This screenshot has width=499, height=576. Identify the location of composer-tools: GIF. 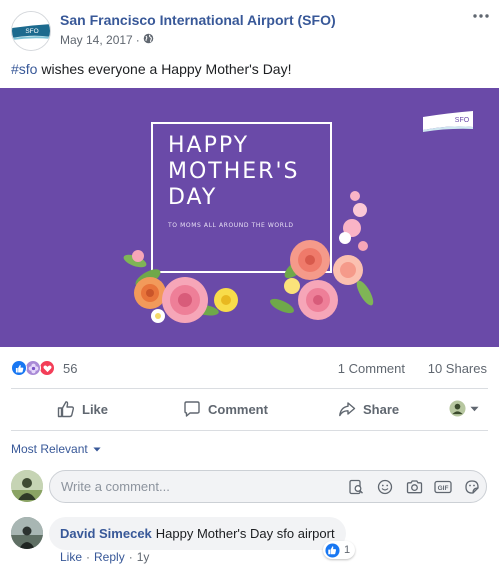
(414, 487).